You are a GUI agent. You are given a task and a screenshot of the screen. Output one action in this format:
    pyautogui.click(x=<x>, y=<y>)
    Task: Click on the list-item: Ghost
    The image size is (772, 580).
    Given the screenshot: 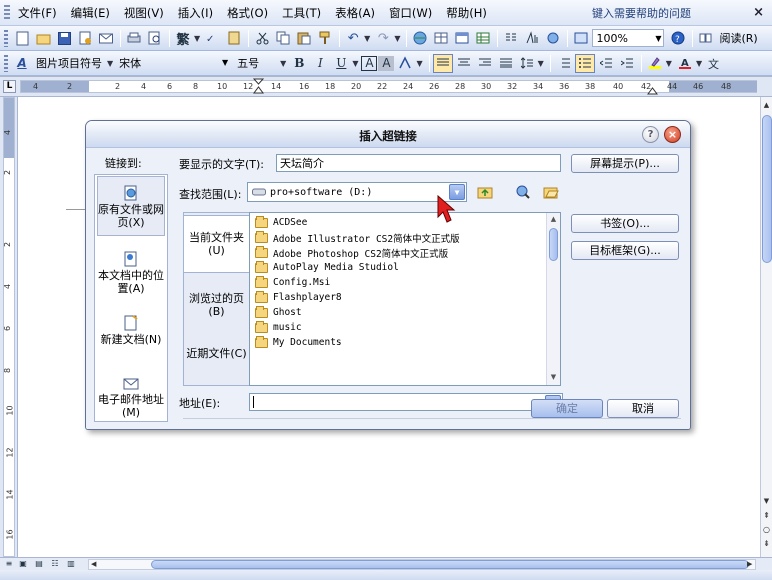 What is the action you would take?
    pyautogui.click(x=278, y=312)
    